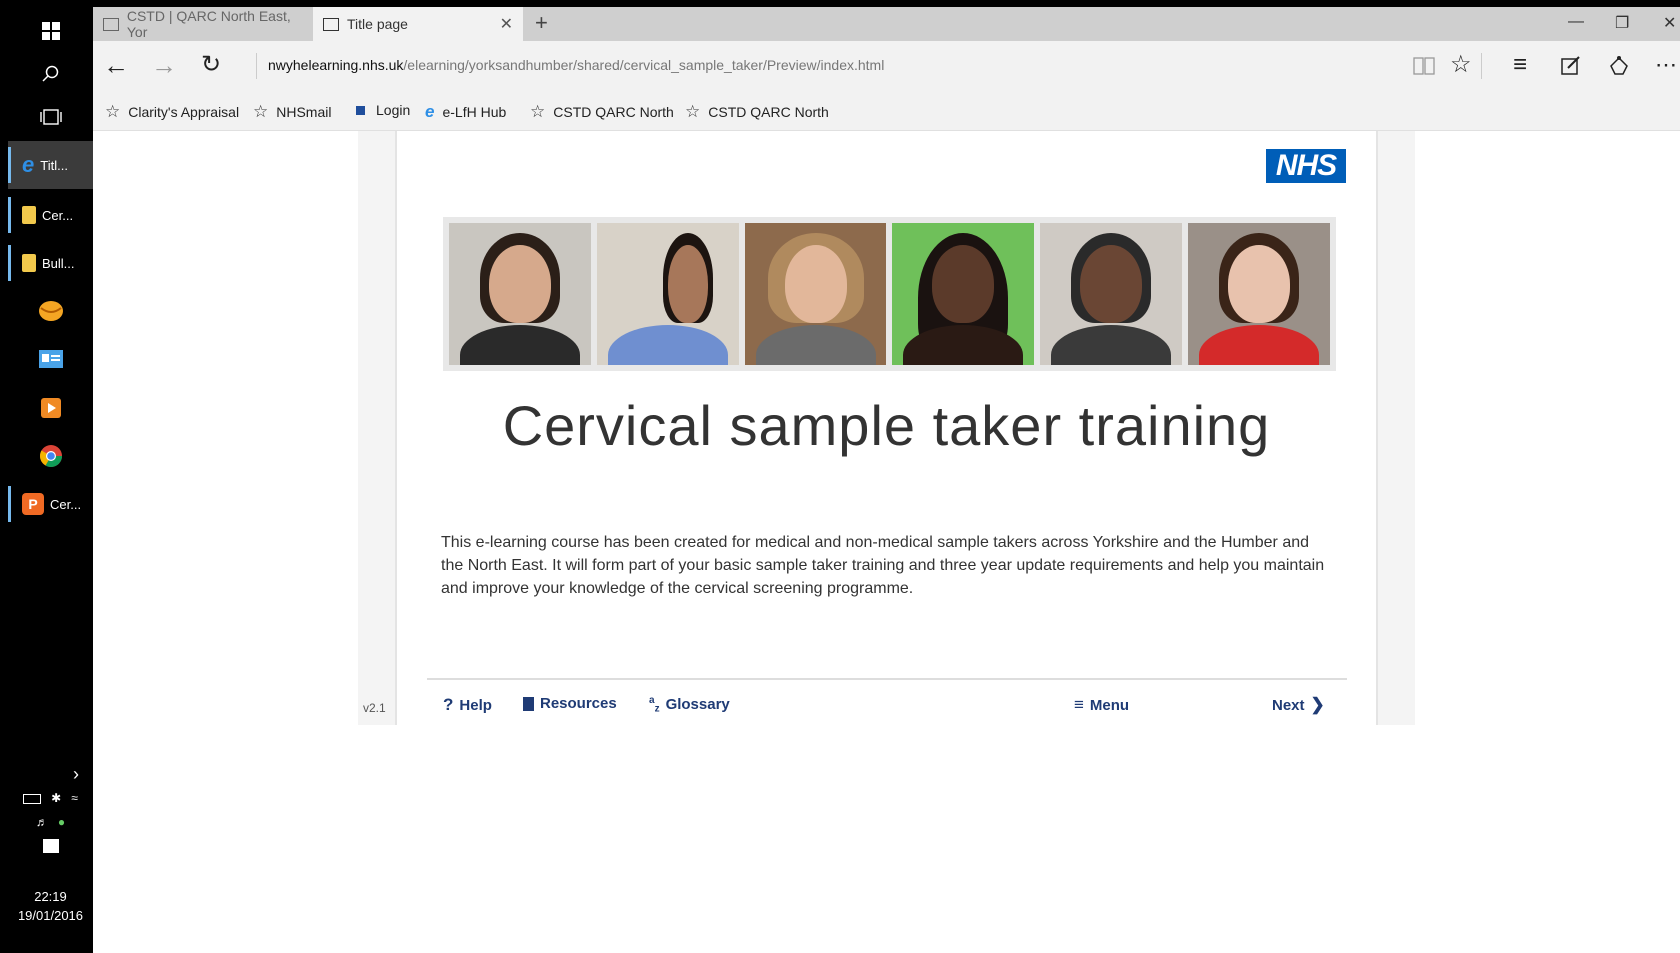 The height and width of the screenshot is (953, 1680). Describe the element at coordinates (840, 3) in the screenshot. I see `screen-frame-top` at that location.